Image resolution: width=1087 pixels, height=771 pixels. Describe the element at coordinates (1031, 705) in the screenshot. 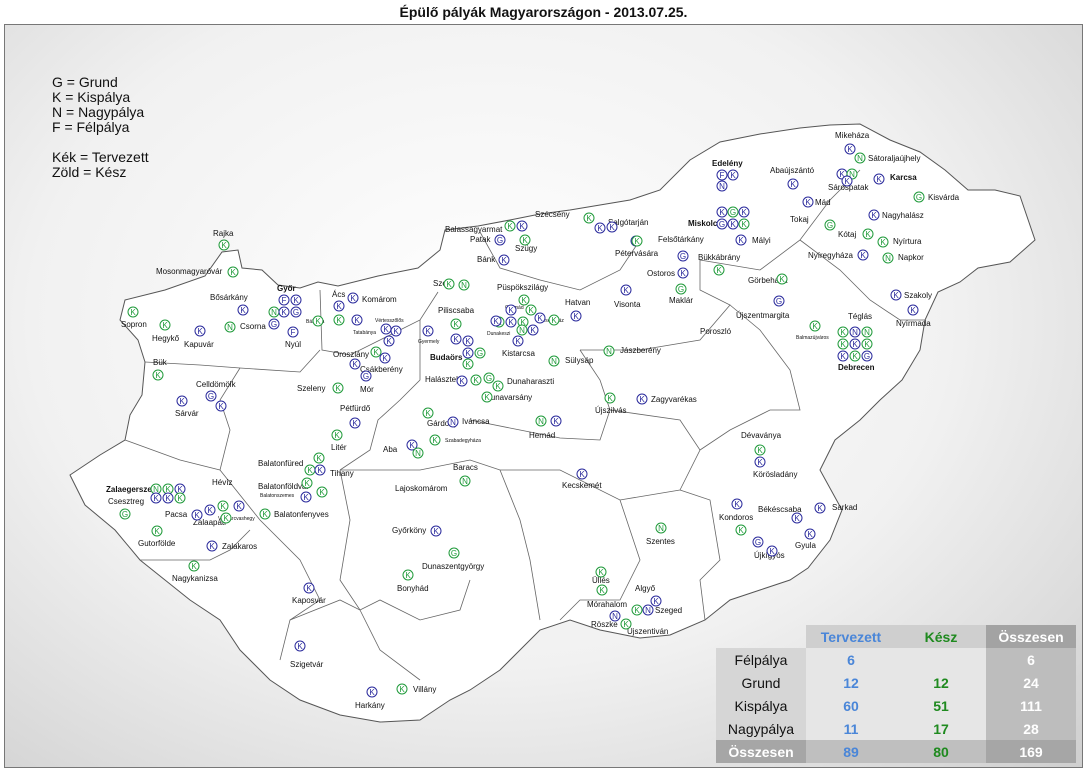

I see `cell-total: 111` at that location.